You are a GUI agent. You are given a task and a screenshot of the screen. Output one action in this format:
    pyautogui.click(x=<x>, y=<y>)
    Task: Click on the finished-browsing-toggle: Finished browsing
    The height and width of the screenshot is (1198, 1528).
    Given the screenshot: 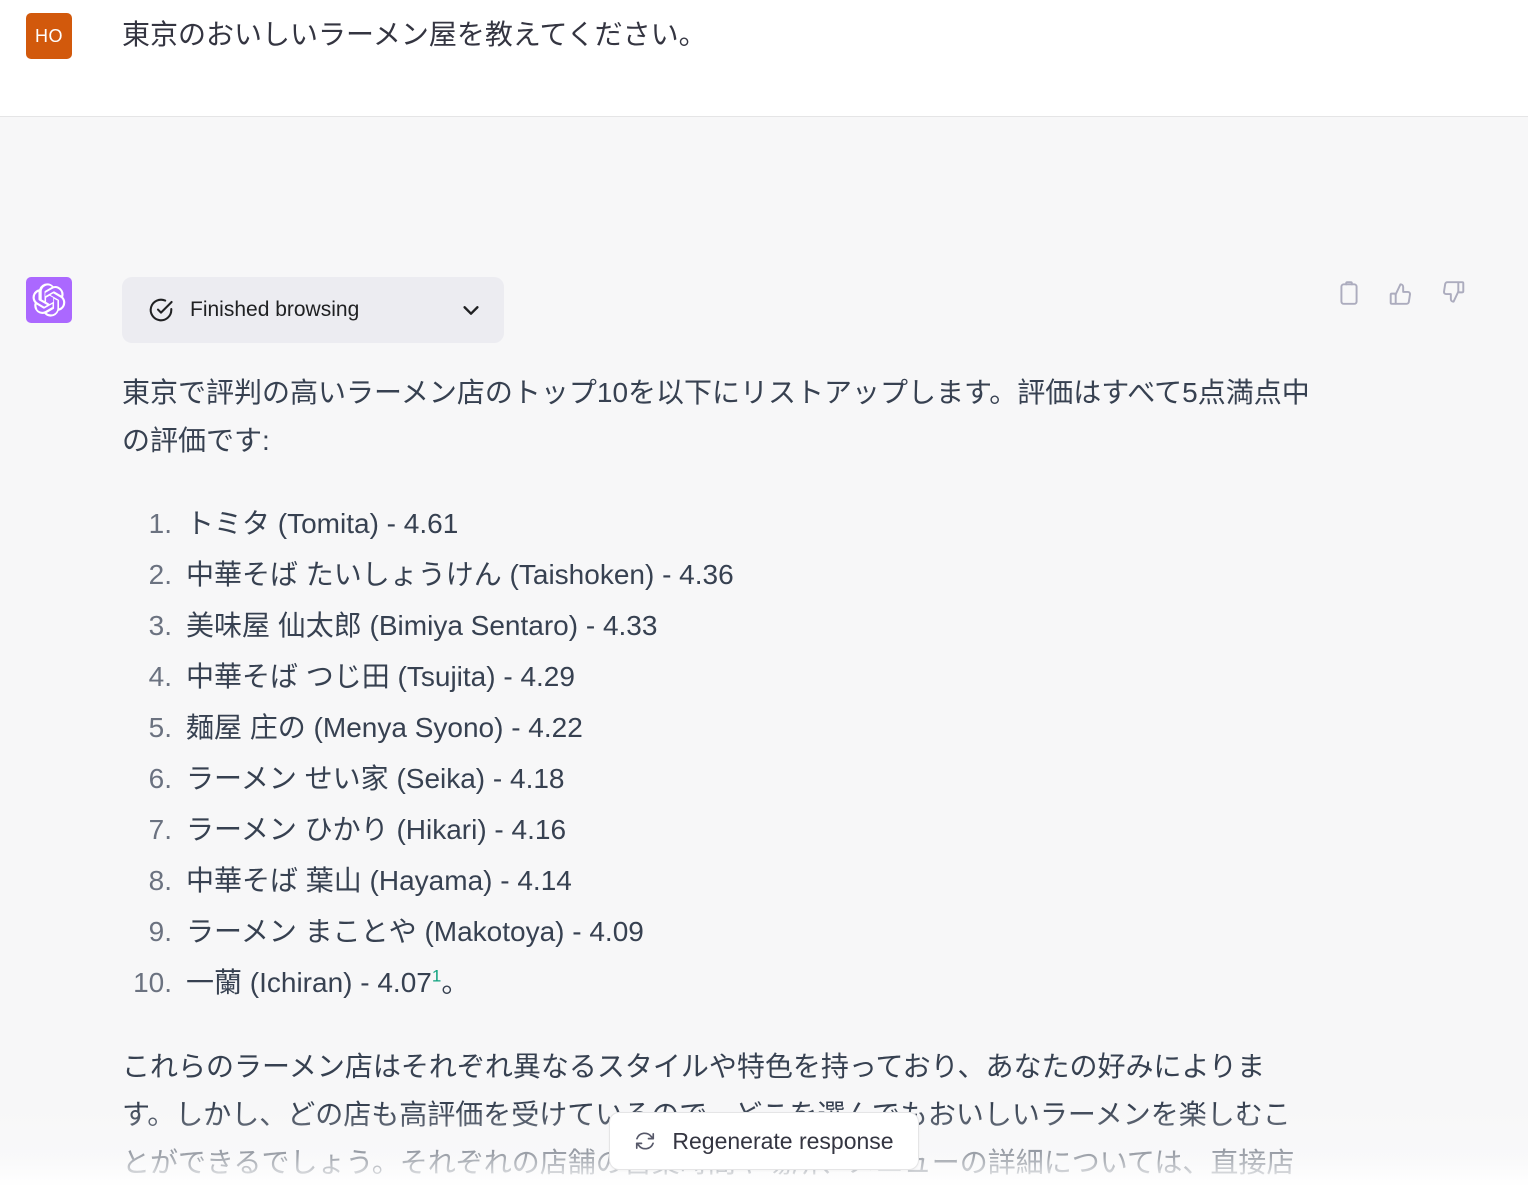 What is the action you would take?
    pyautogui.click(x=313, y=310)
    